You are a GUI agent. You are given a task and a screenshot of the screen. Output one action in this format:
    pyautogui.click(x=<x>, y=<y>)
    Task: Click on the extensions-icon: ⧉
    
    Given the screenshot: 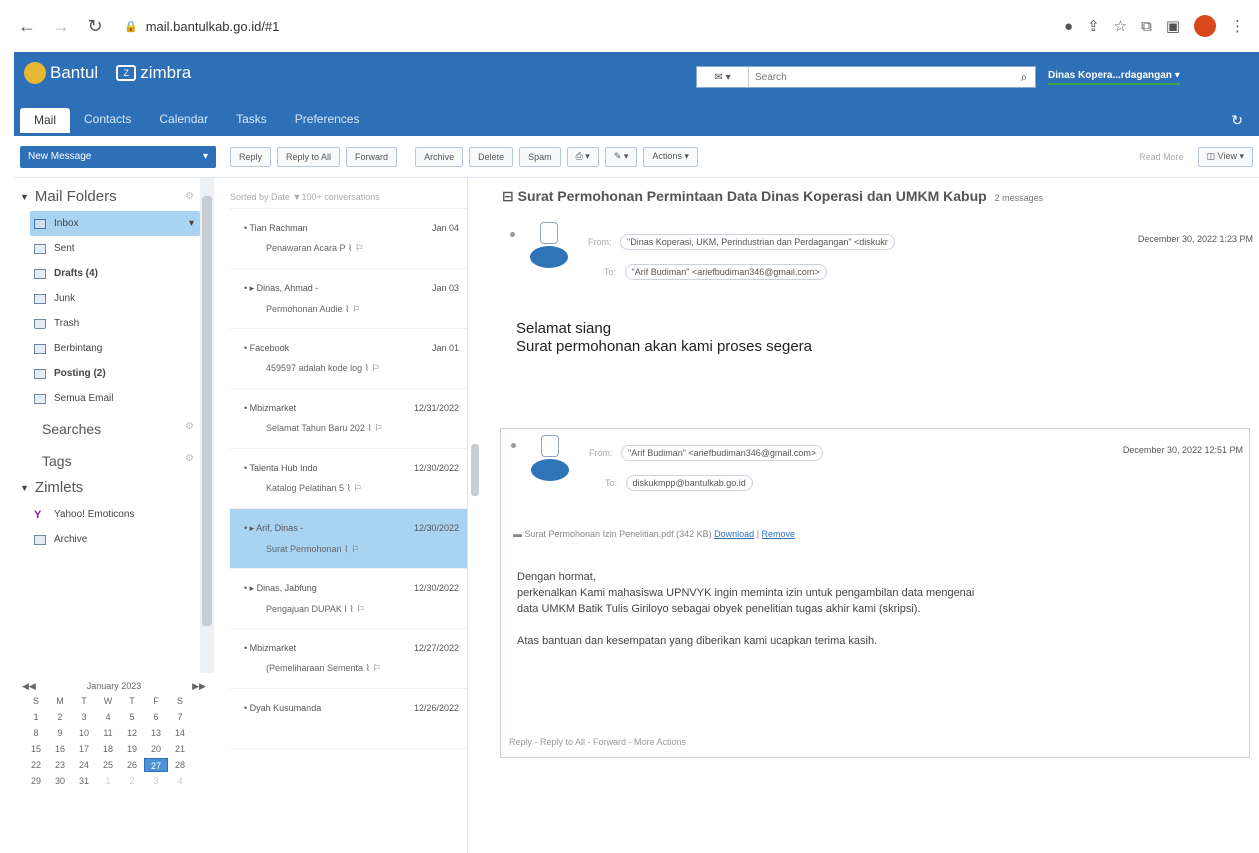 What is the action you would take?
    pyautogui.click(x=1146, y=26)
    